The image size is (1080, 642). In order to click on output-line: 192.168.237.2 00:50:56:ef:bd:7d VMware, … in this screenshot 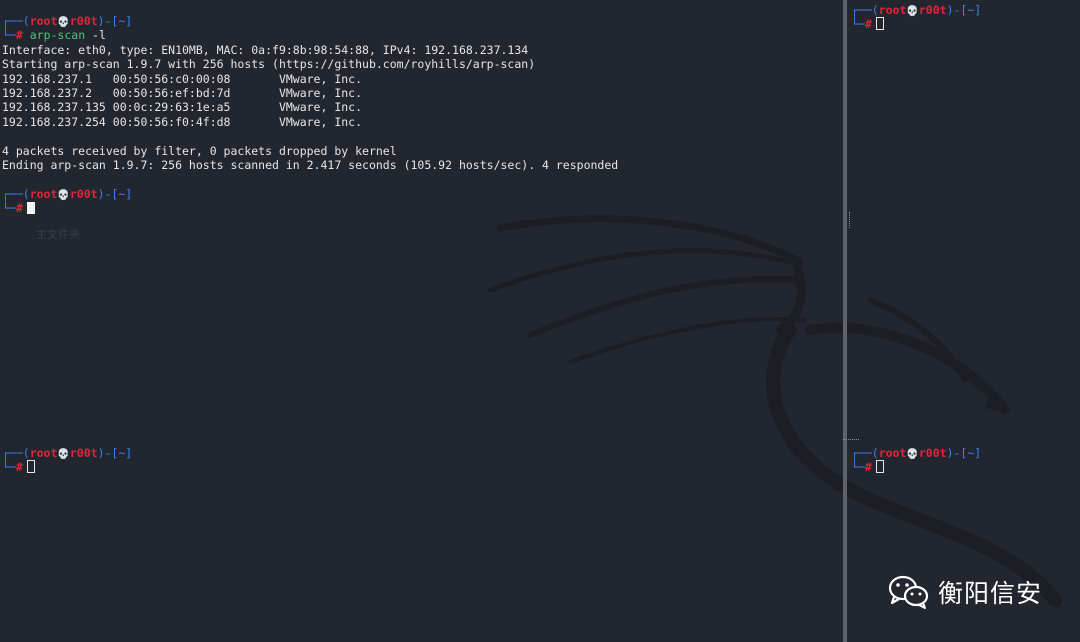, I will do `click(182, 92)`.